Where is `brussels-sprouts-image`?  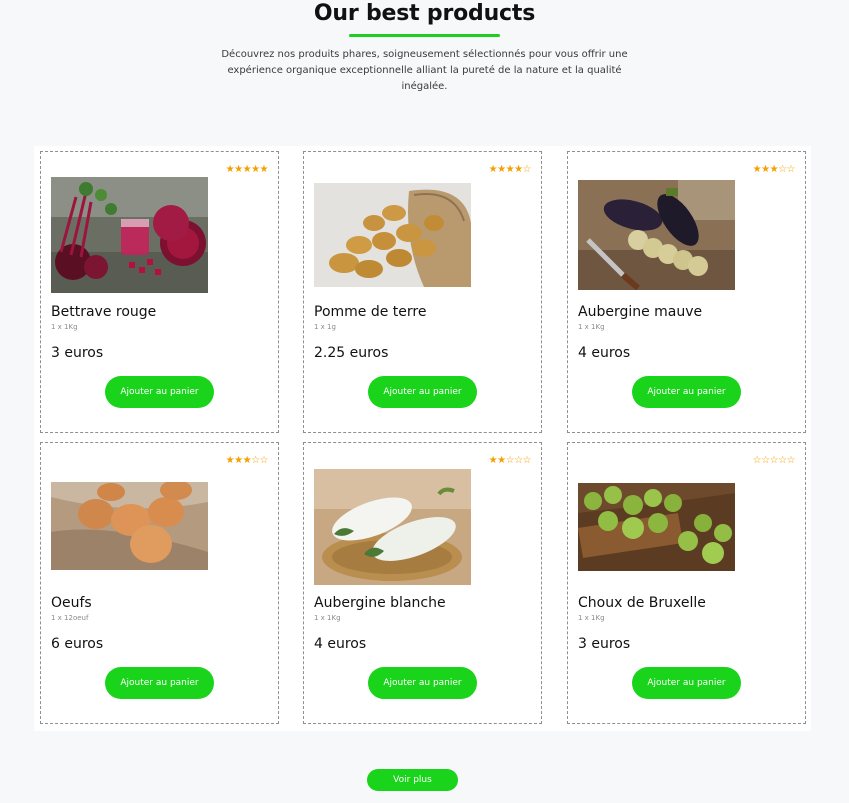 brussels-sprouts-image is located at coordinates (656, 527).